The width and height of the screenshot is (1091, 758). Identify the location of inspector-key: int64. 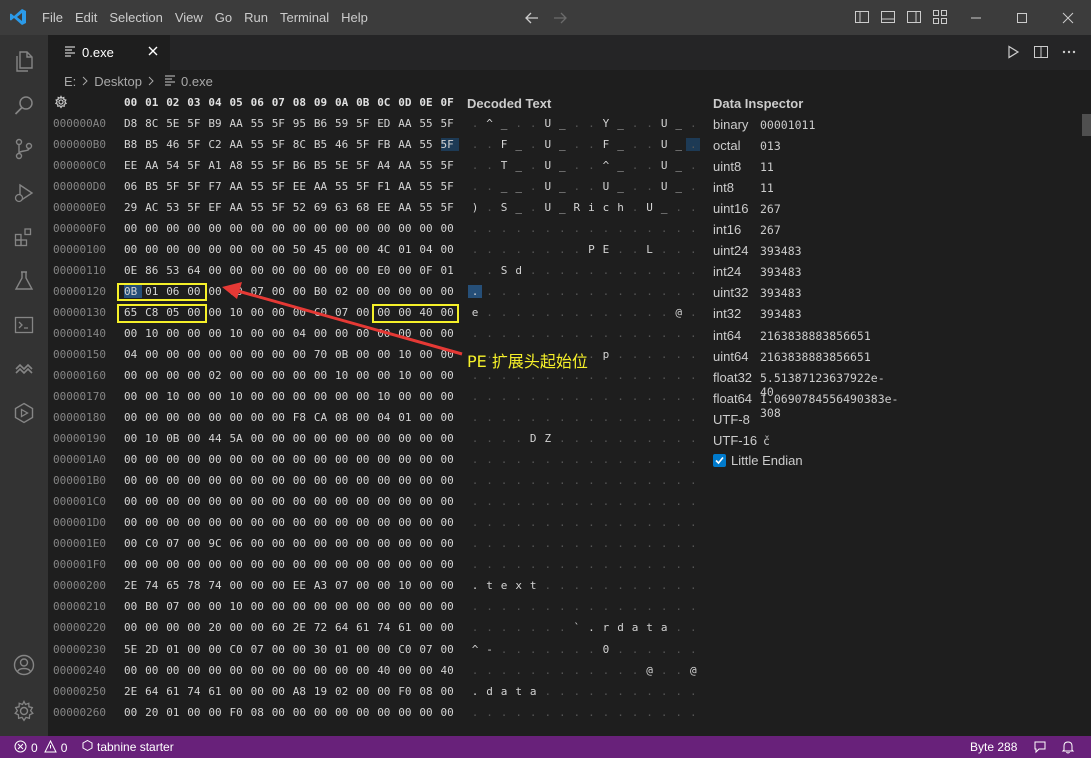
(727, 335).